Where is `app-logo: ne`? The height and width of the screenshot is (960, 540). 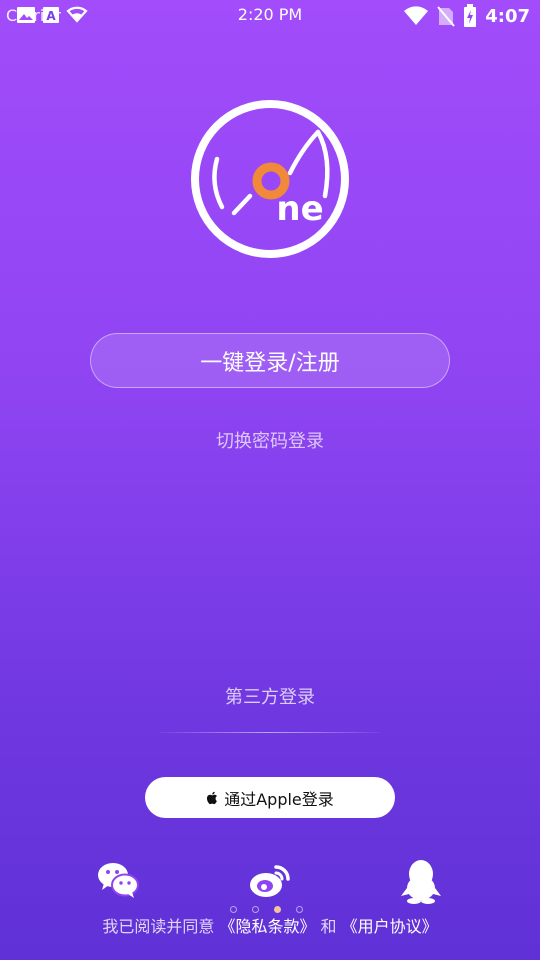 app-logo: ne is located at coordinates (270, 179).